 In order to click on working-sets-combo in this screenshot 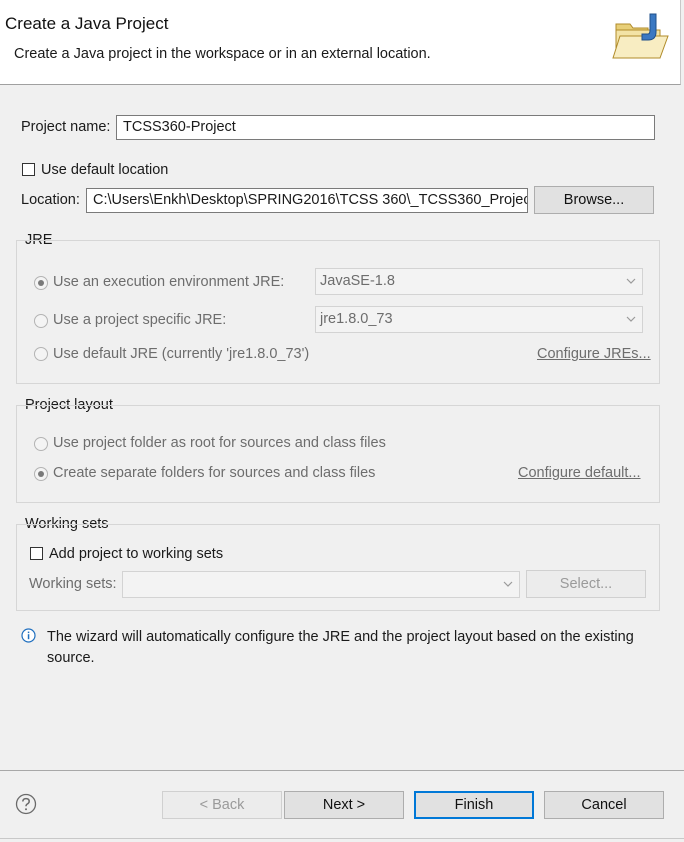, I will do `click(321, 584)`.